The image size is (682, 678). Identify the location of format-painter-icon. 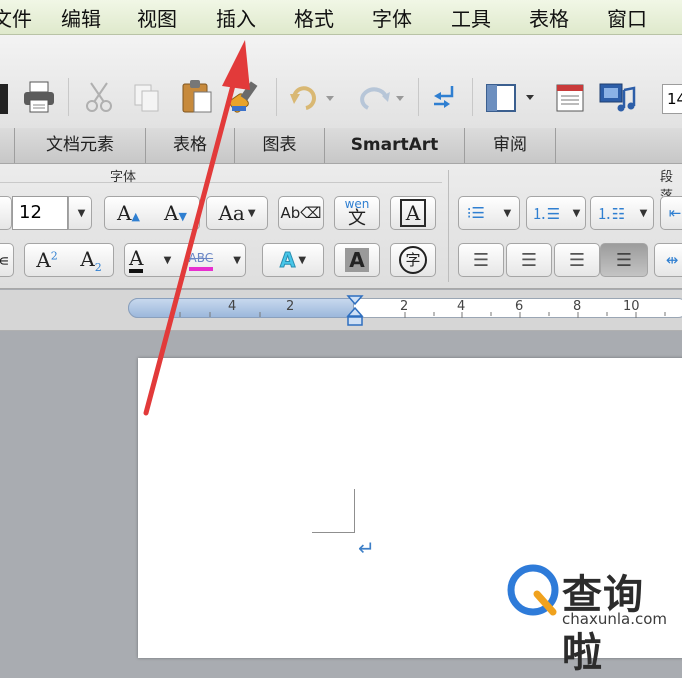
(246, 96).